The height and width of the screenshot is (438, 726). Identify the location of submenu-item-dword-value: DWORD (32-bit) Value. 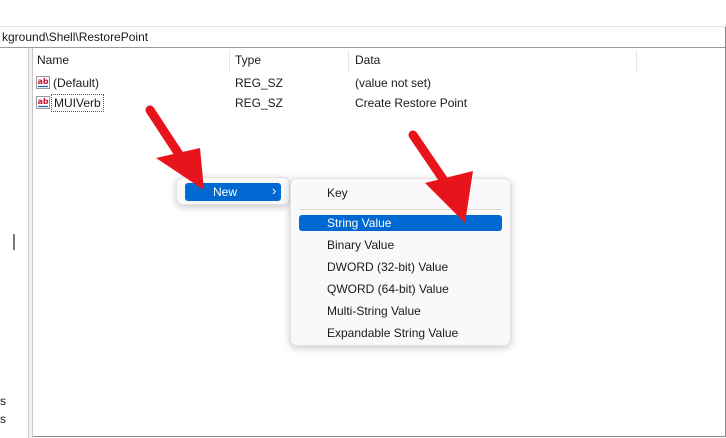
(400, 267).